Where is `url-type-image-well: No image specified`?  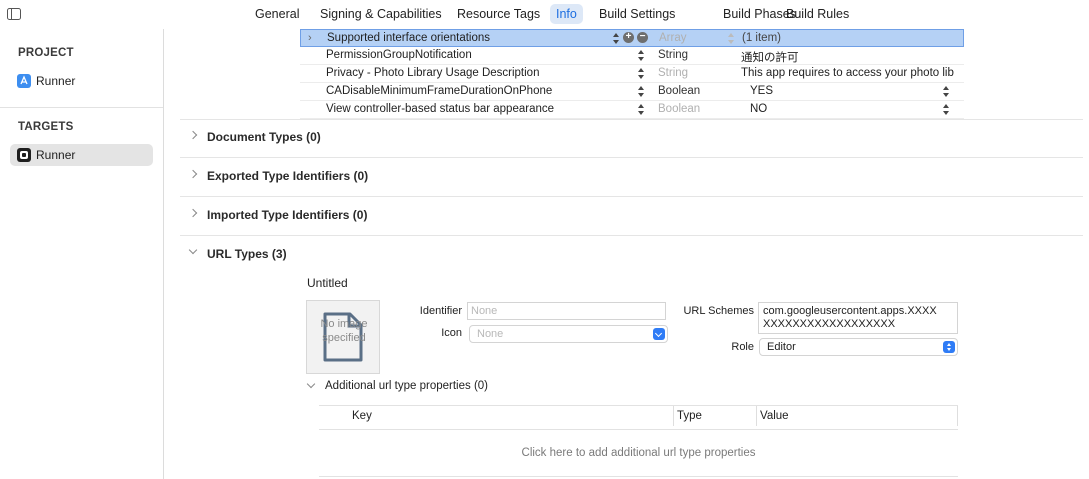
url-type-image-well: No image specified is located at coordinates (343, 337).